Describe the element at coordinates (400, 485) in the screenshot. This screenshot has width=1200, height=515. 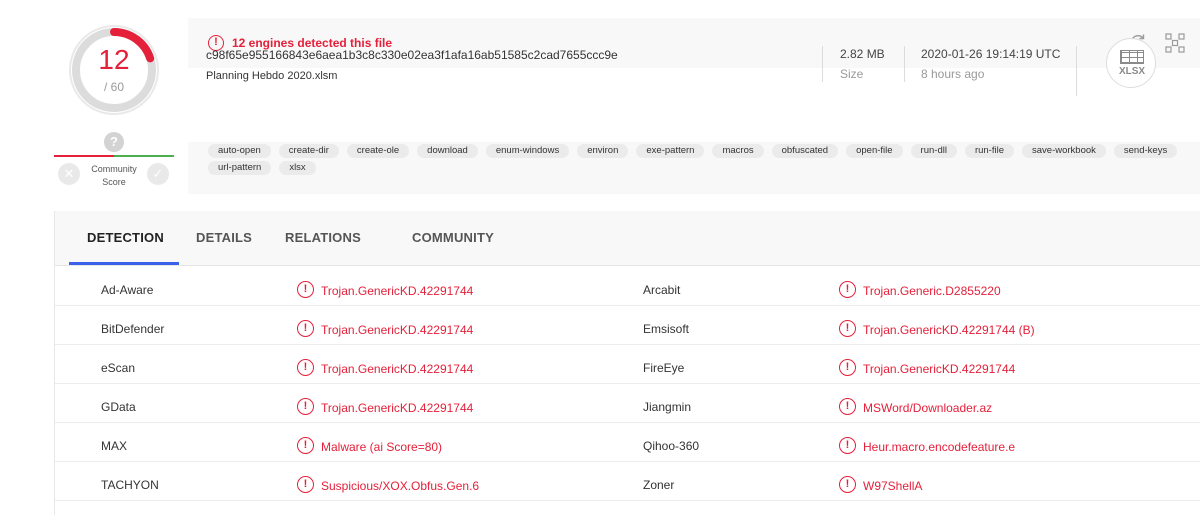
I see `detection-label: Suspicious/XOX.Obfus.Gen.6` at that location.